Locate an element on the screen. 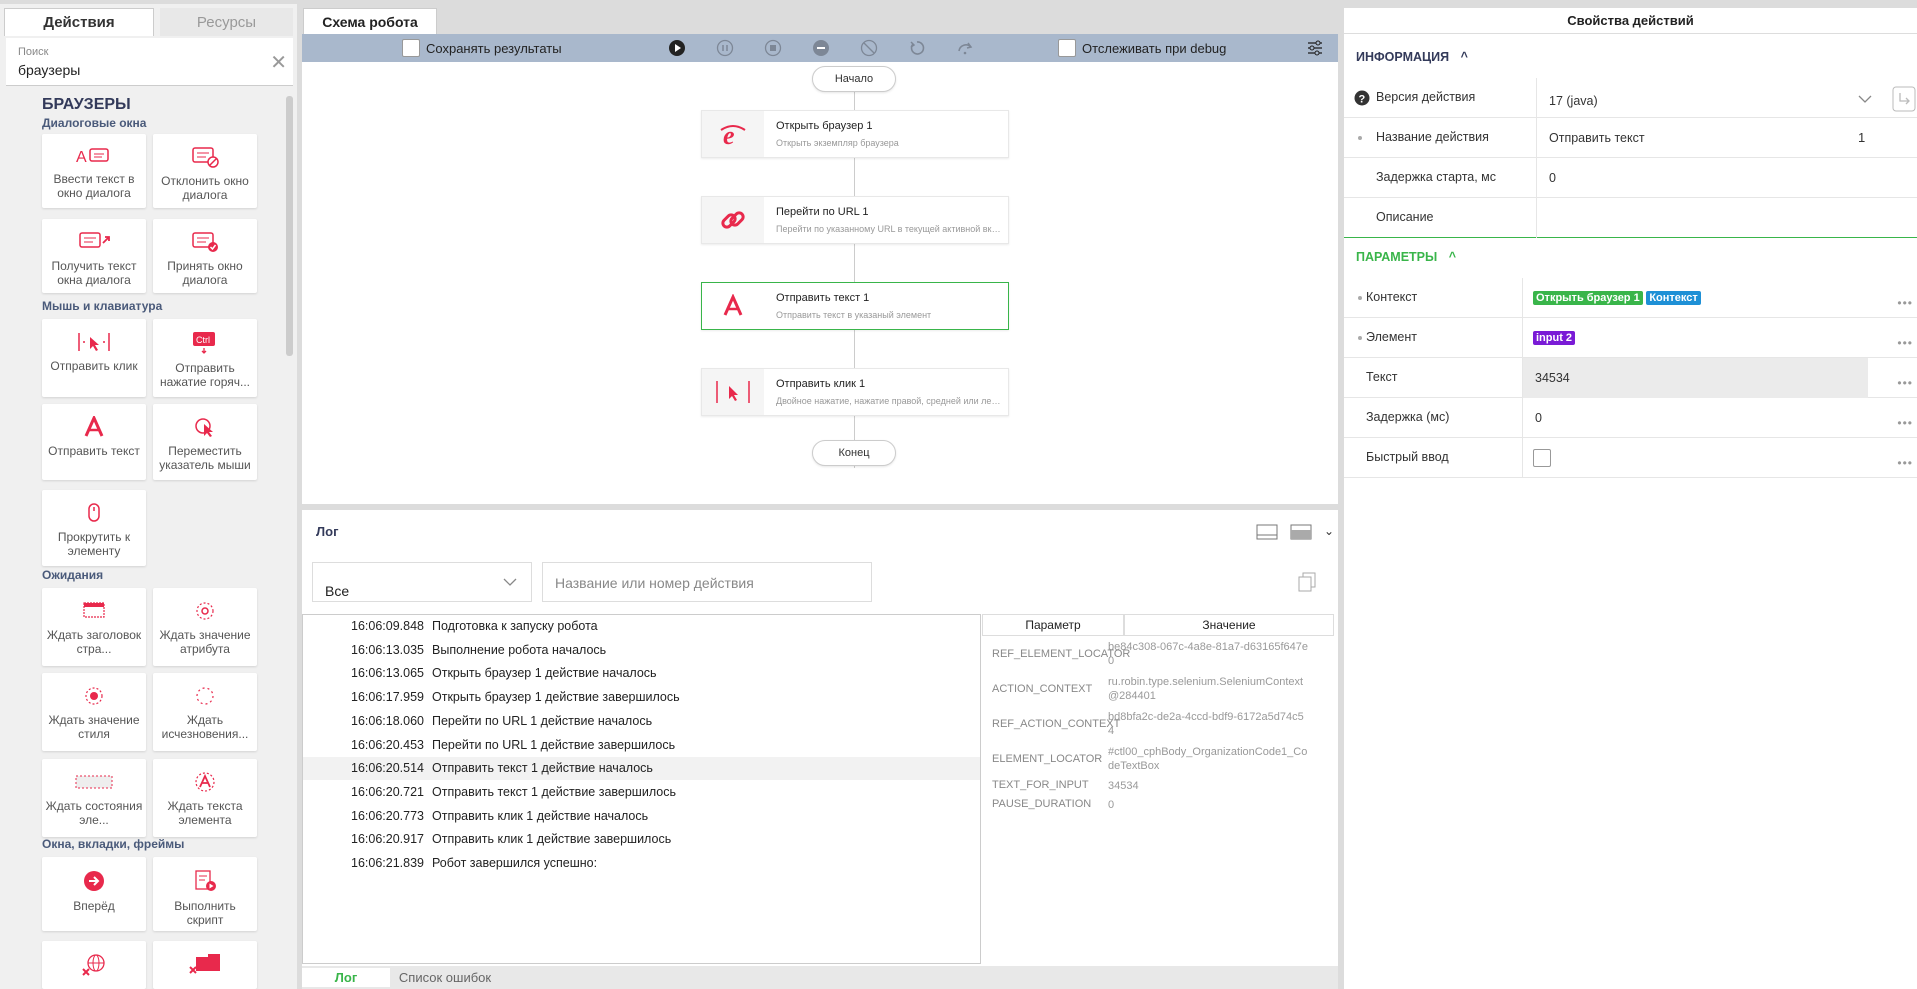 The width and height of the screenshot is (1917, 989). tab-errors: Список ошибок is located at coordinates (445, 977).